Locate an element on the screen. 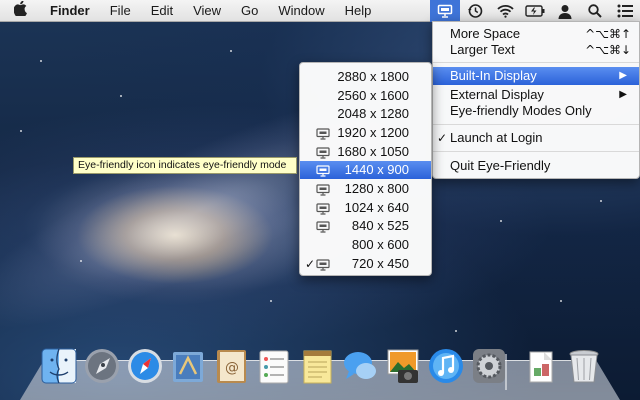 This screenshot has width=640, height=400. resolution-item: 1024 x 640 is located at coordinates (365, 208).